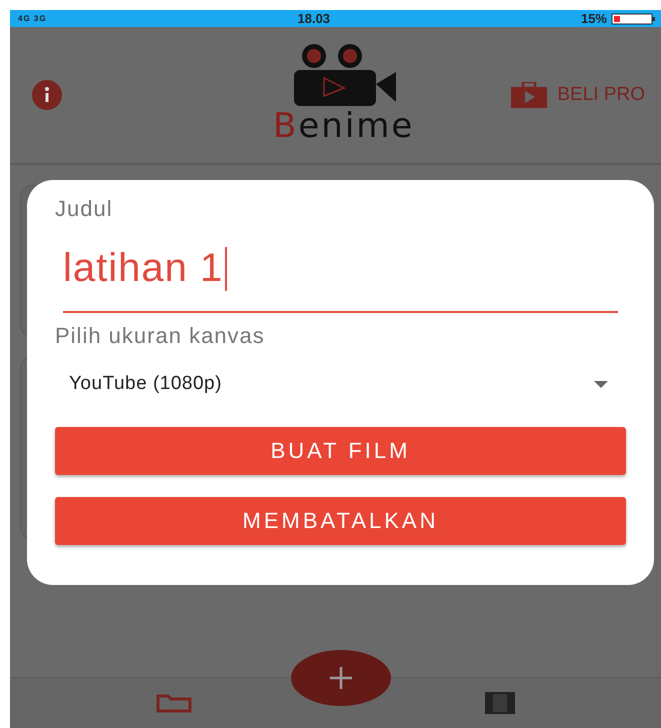 Image resolution: width=661 pixels, height=728 pixels. Describe the element at coordinates (47, 95) in the screenshot. I see `info-icon` at that location.